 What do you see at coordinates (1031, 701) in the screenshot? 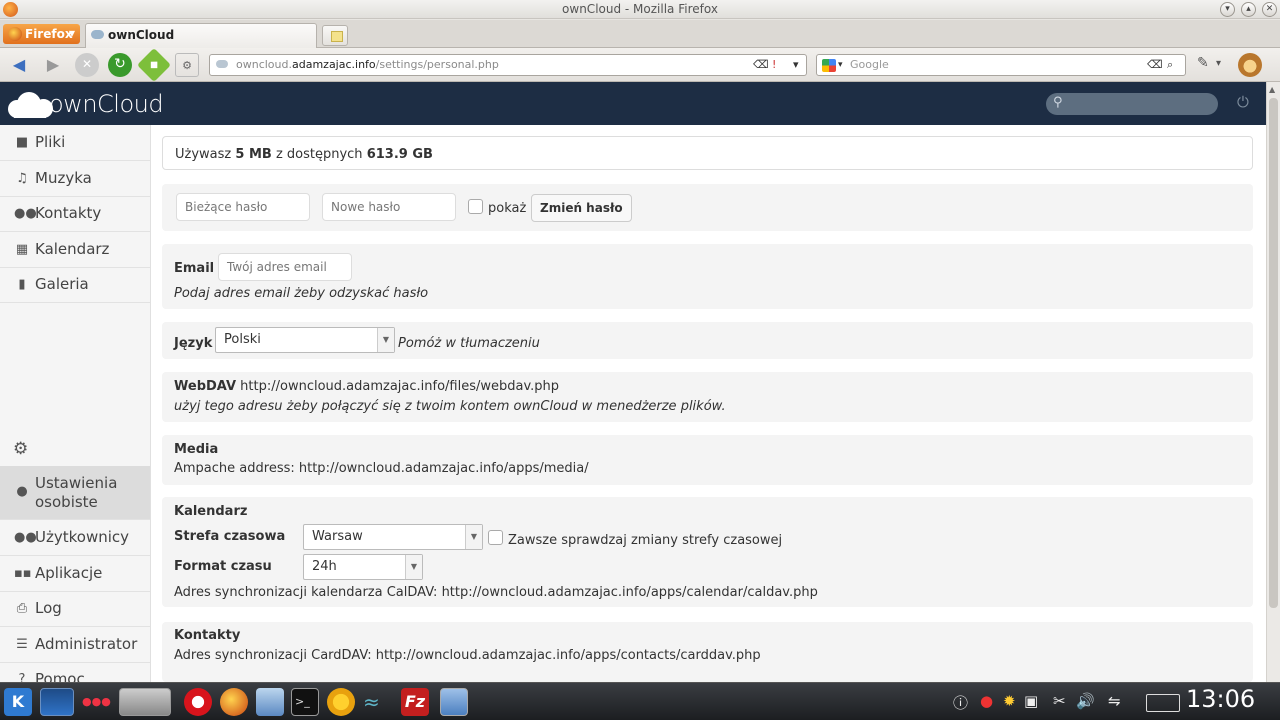
I see `display-tray-icon: ▣` at bounding box center [1031, 701].